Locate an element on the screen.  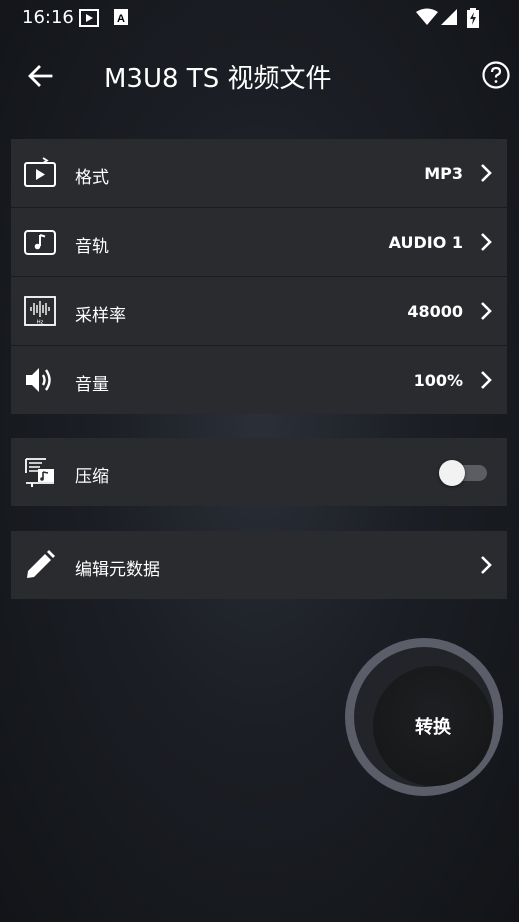
compress-toggle is located at coordinates (465, 473).